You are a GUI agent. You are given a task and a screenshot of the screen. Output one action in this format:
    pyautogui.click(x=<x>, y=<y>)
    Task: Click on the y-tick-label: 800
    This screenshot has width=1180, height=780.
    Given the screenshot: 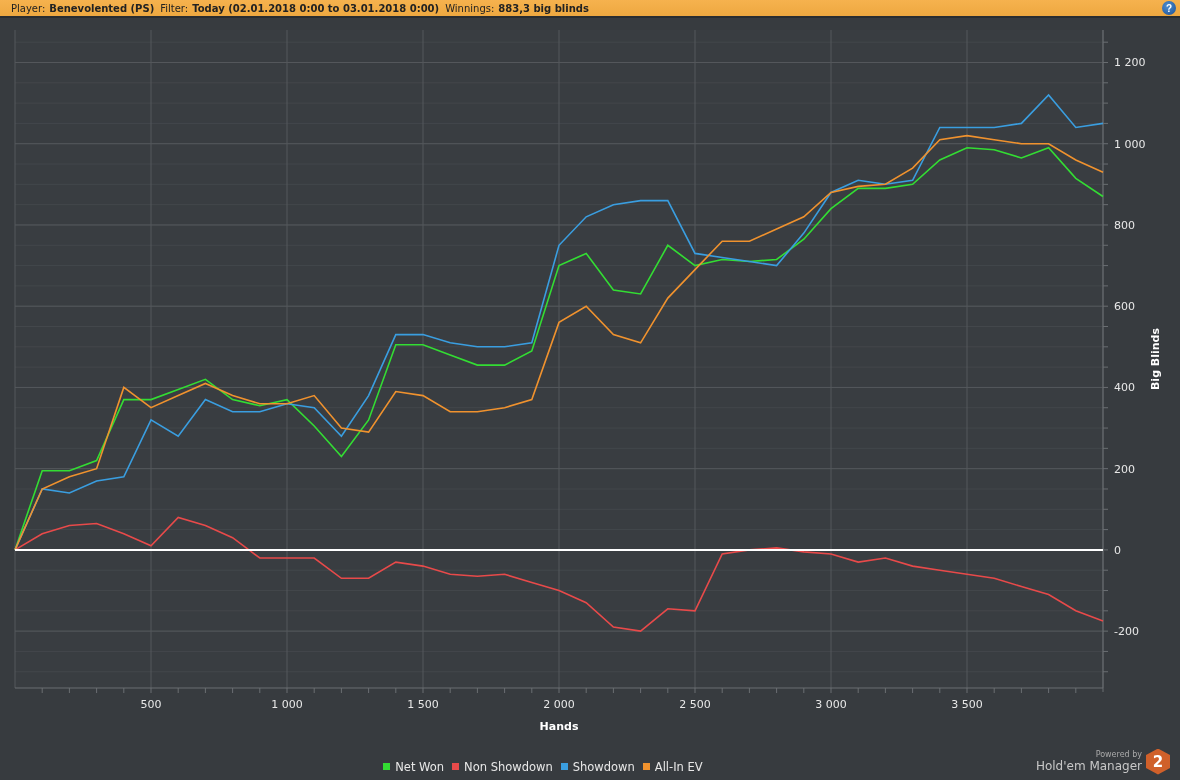 What is the action you would take?
    pyautogui.click(x=1124, y=225)
    